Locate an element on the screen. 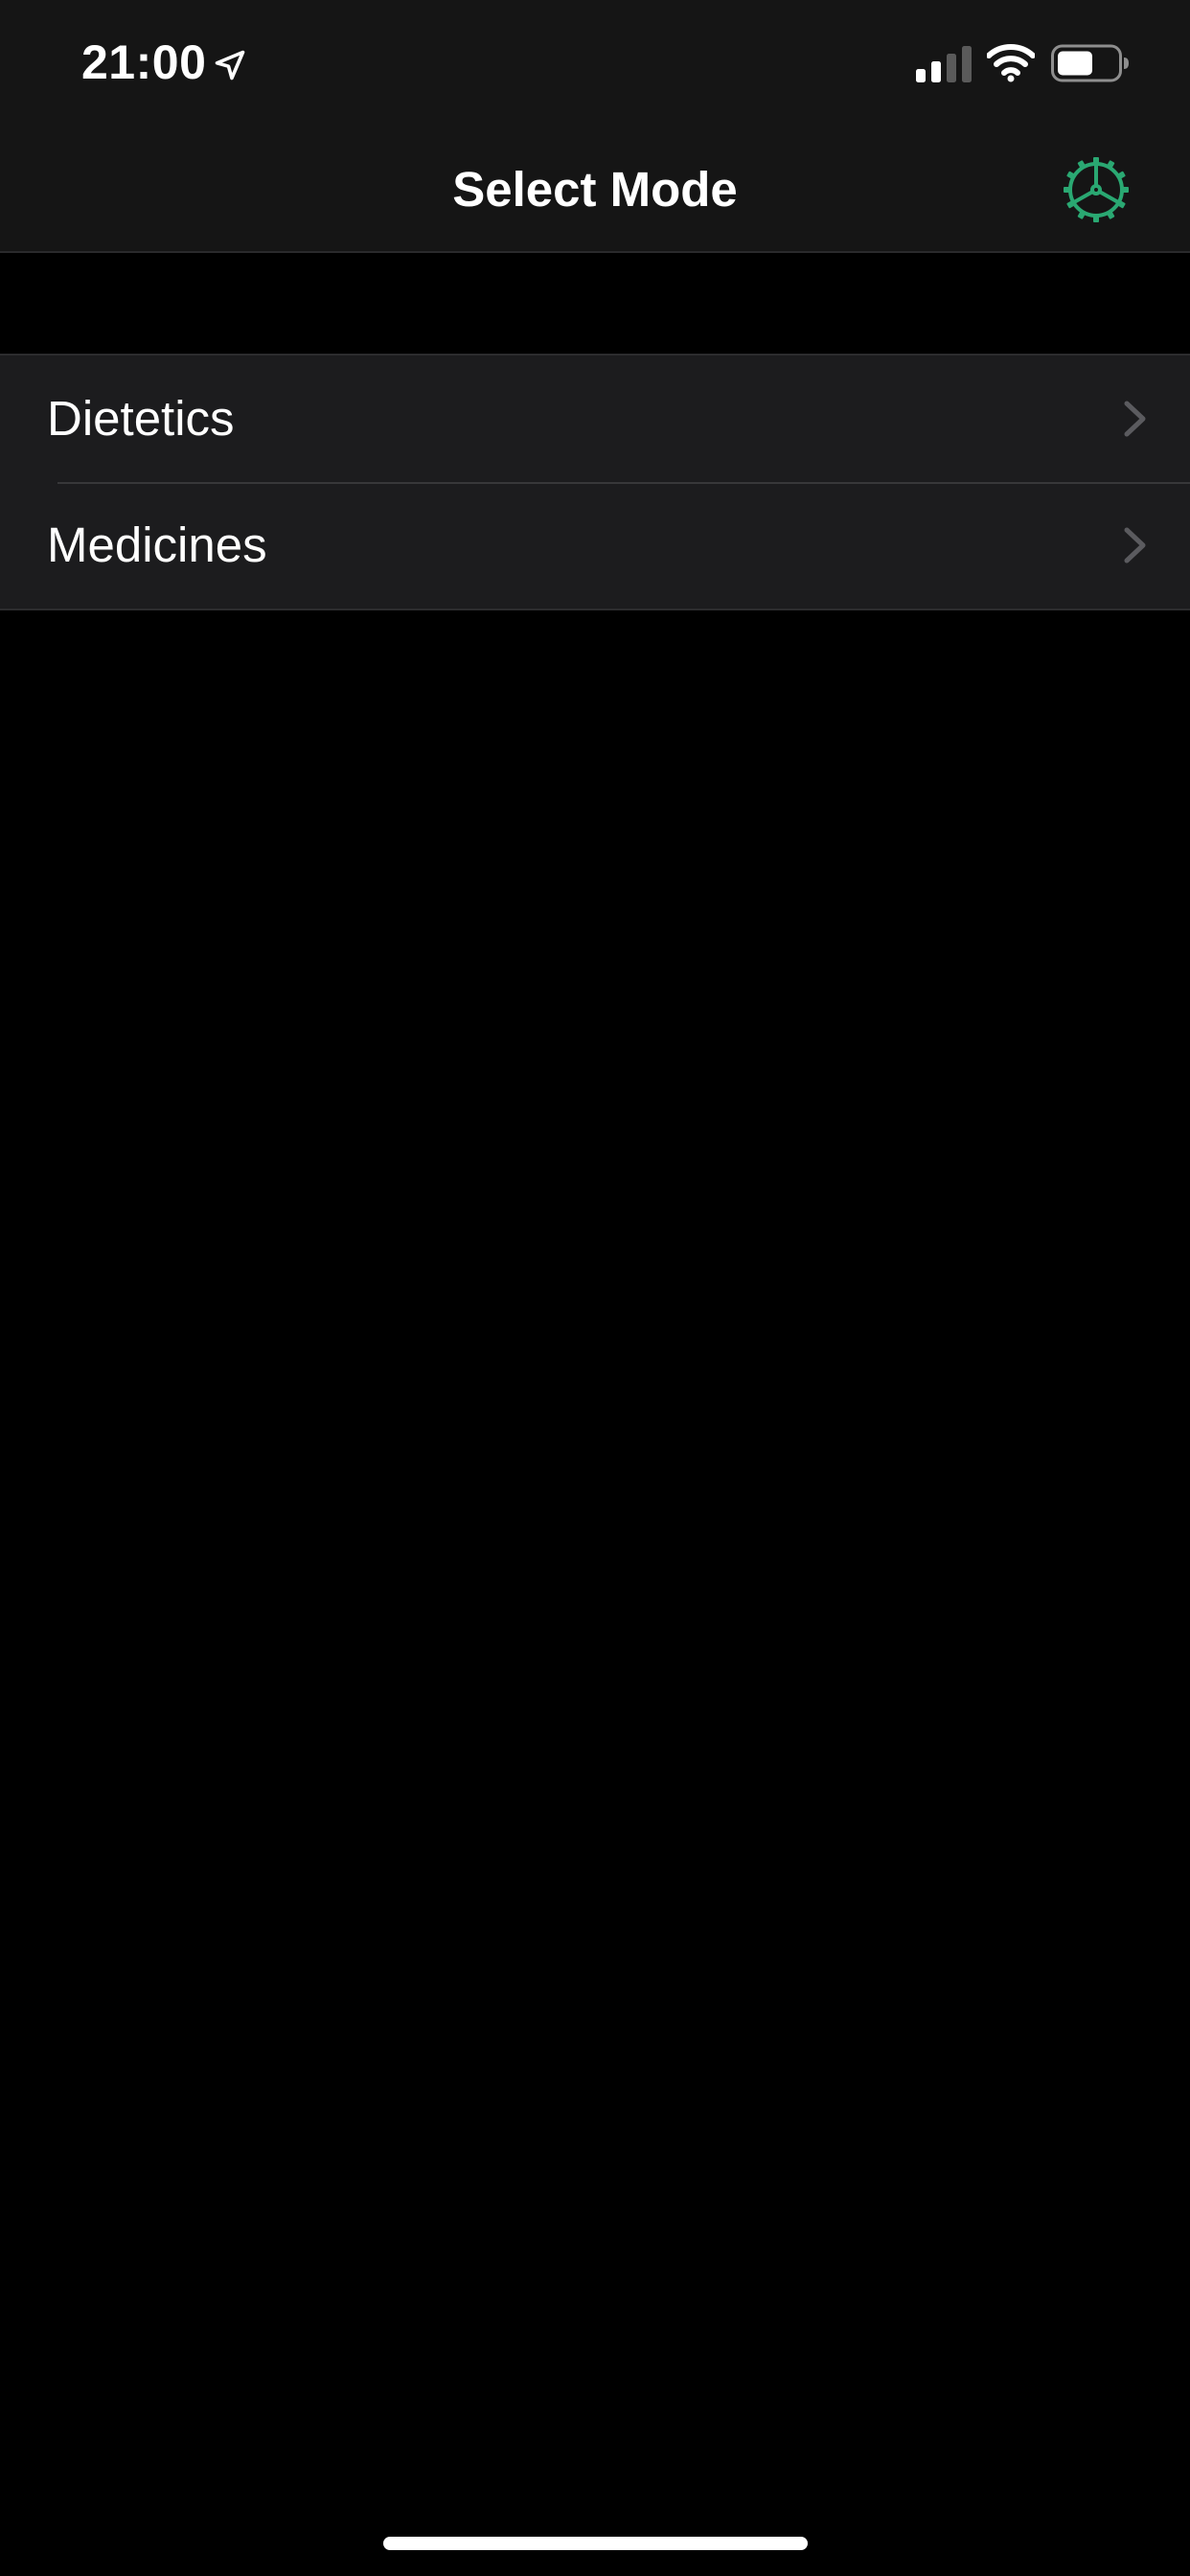  location-arrow-icon is located at coordinates (230, 65).